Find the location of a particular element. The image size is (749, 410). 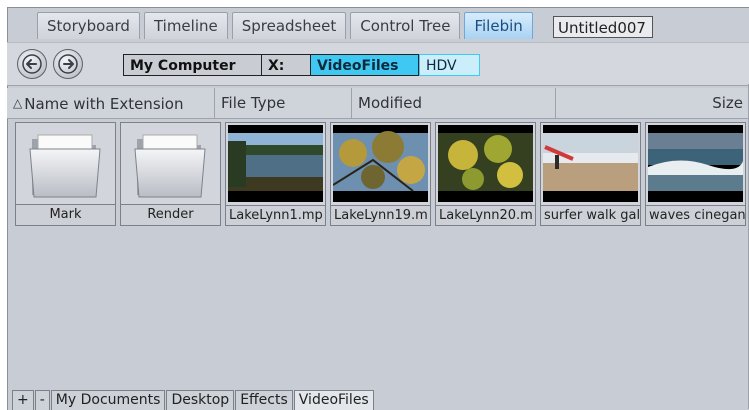

column-size: Size is located at coordinates (652, 103).